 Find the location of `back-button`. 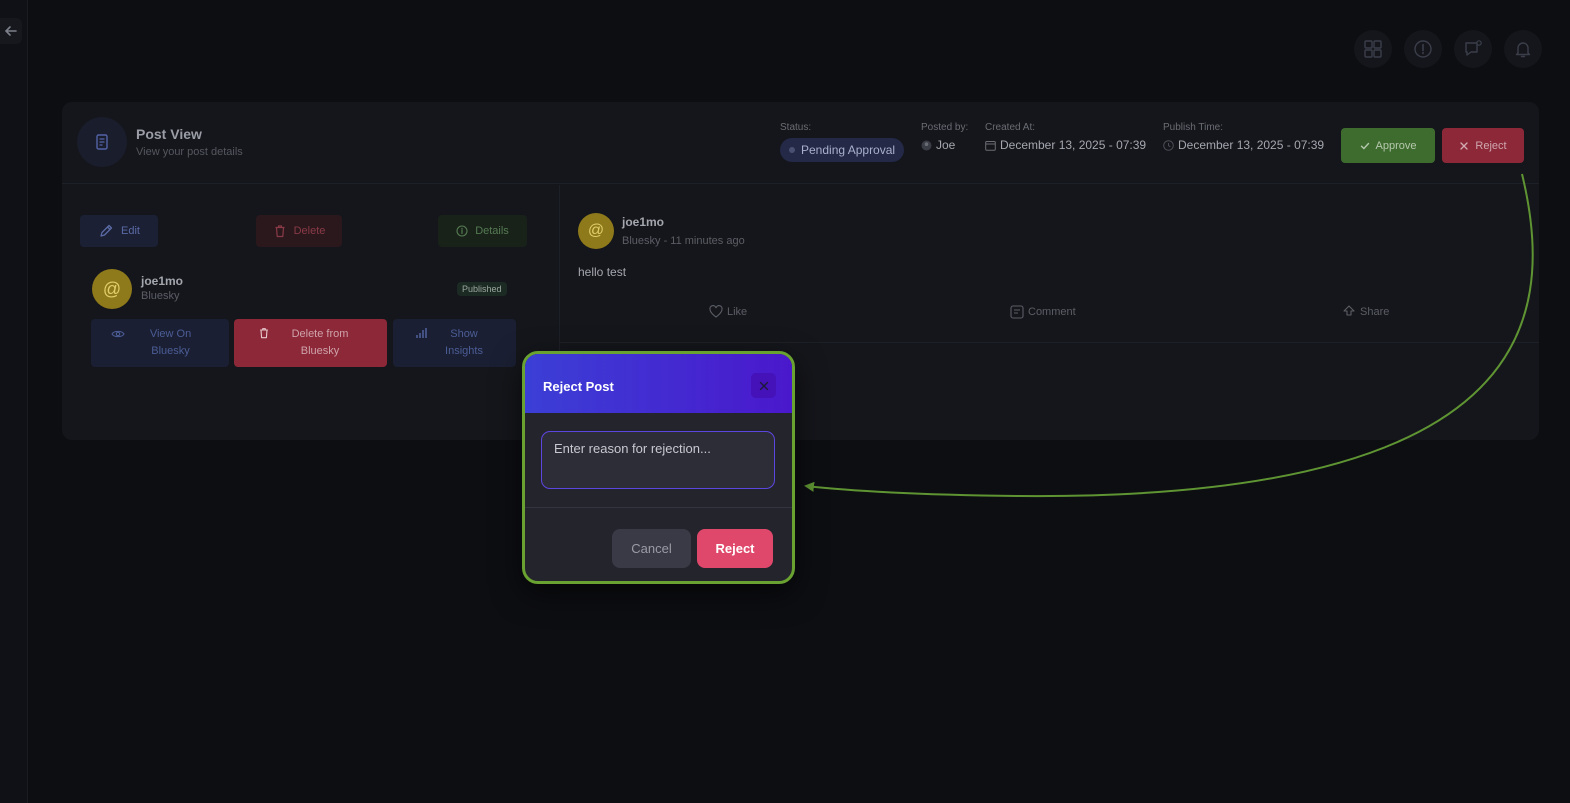

back-button is located at coordinates (11, 31).